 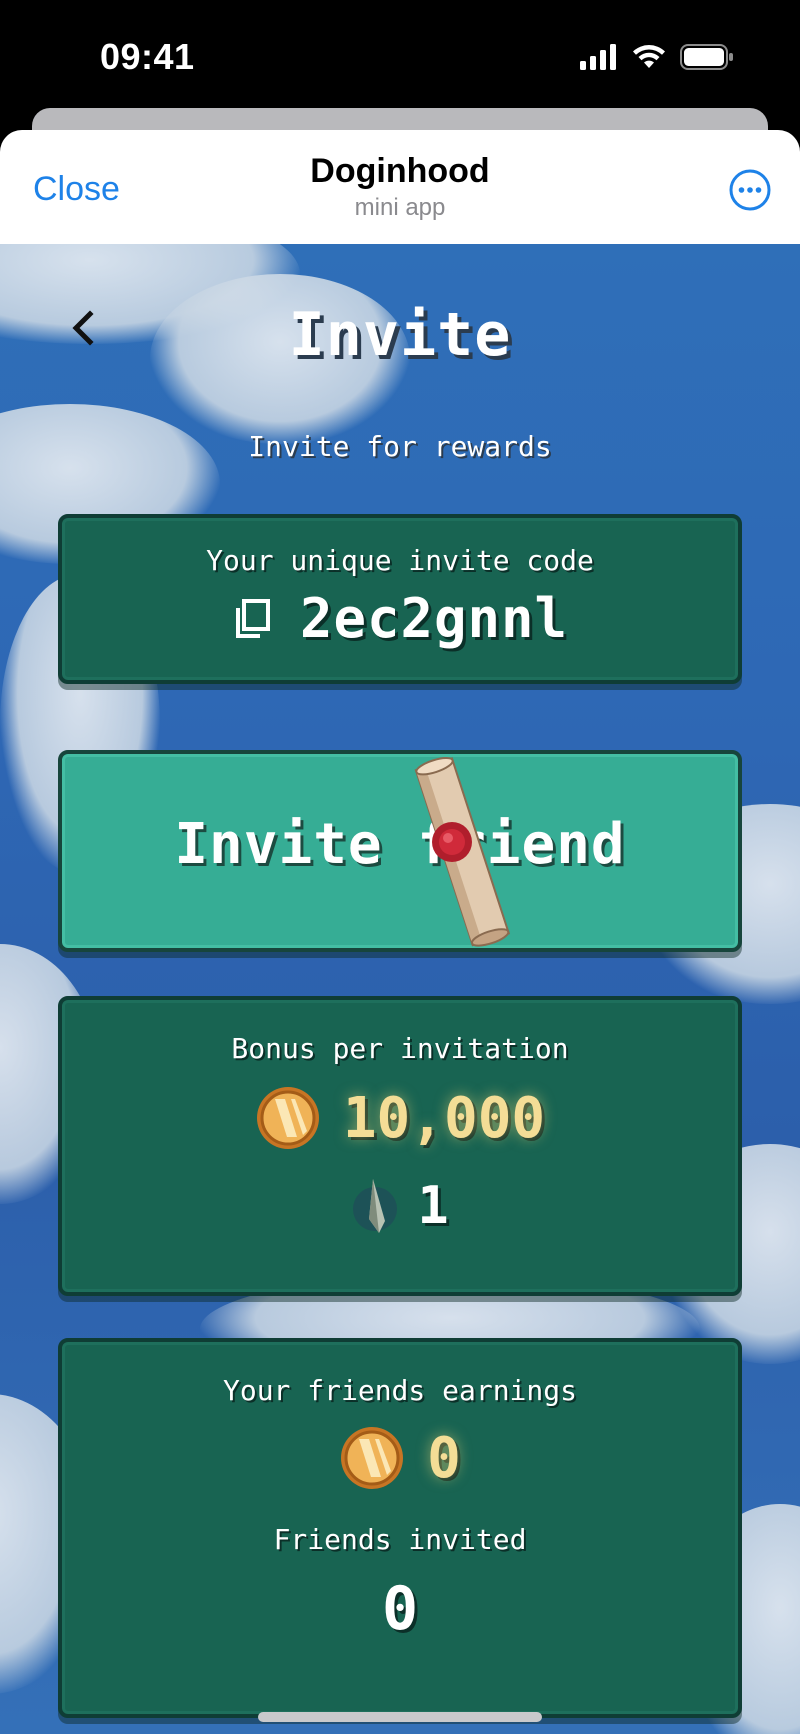 What do you see at coordinates (400, 1206) in the screenshot?
I see `bonus-arrow-row: 1` at bounding box center [400, 1206].